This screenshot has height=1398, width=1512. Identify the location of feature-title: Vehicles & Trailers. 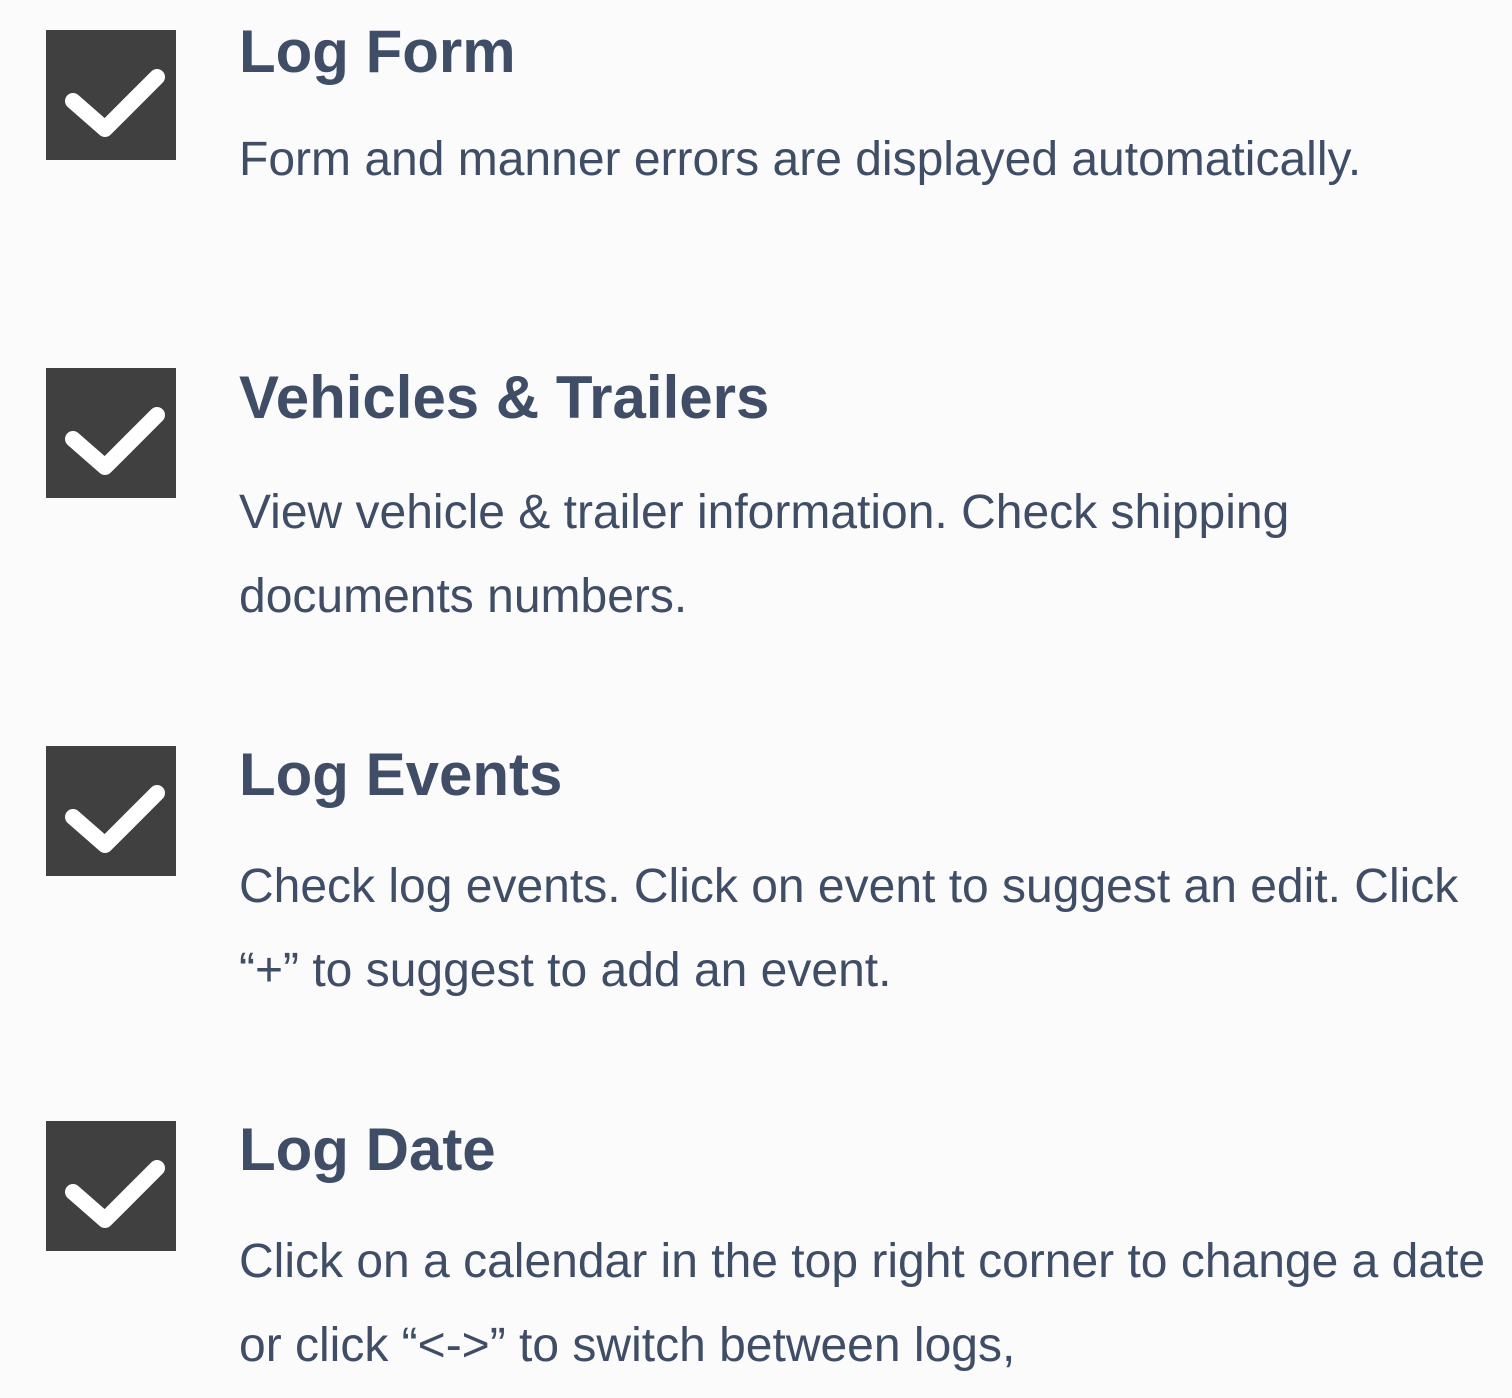
(504, 397).